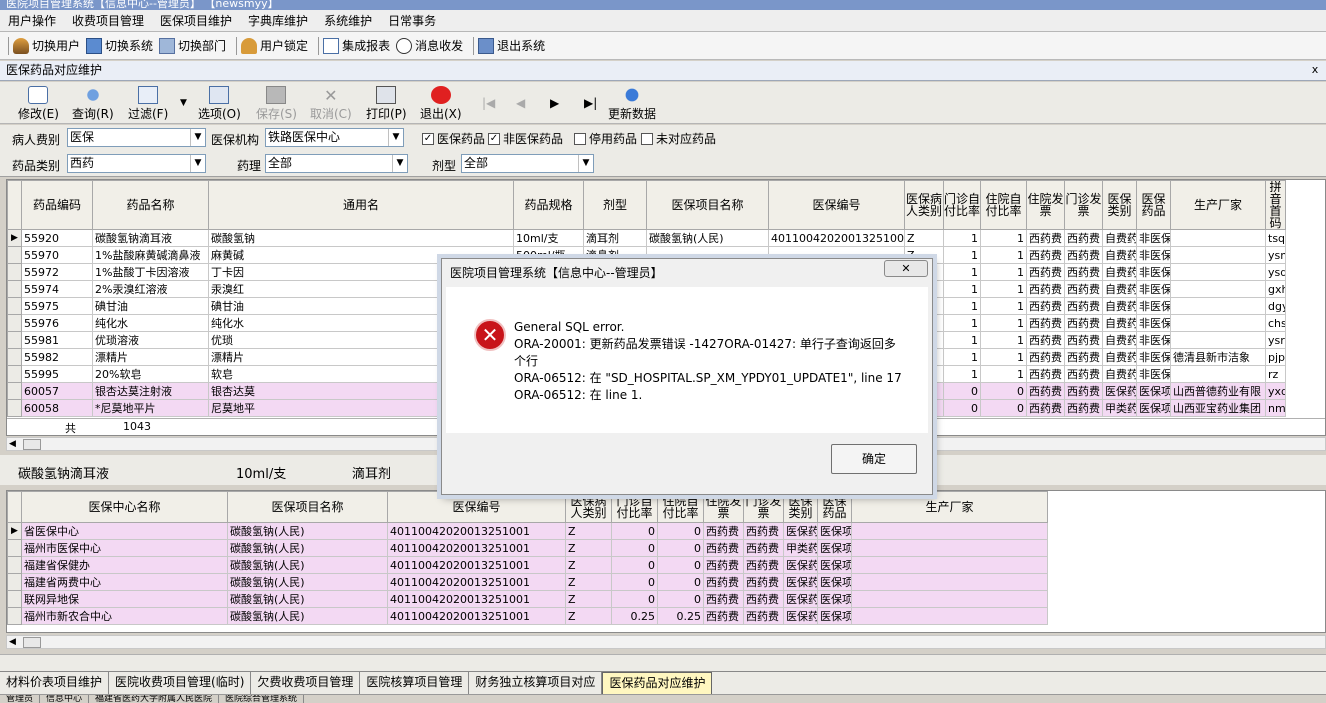 This screenshot has width=1326, height=703. I want to click on table-cell: *尼莫地平片, so click(150, 408).